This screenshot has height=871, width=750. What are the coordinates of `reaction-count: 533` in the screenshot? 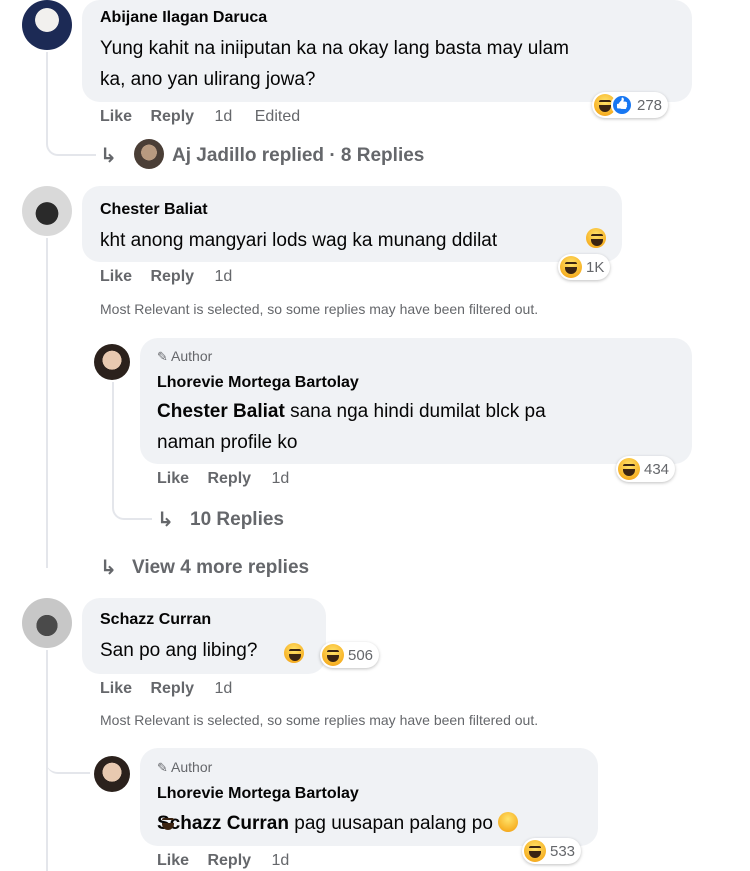 It's located at (563, 851).